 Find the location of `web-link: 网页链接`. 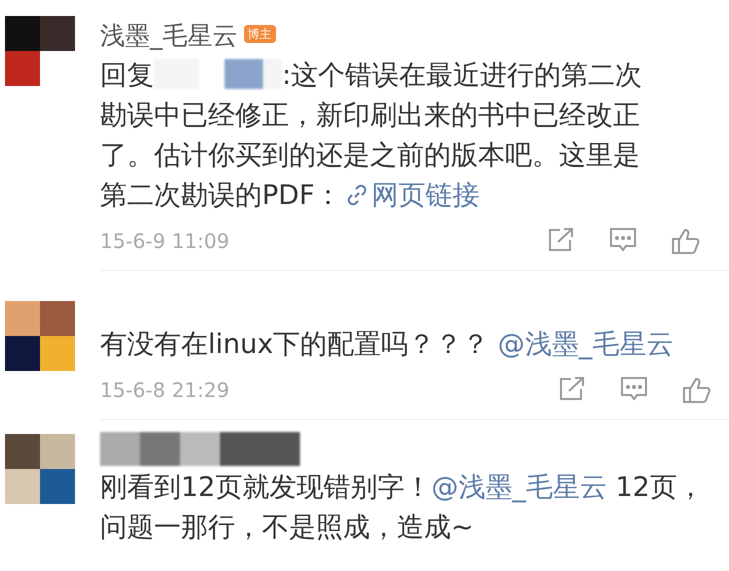

web-link: 网页链接 is located at coordinates (411, 195).